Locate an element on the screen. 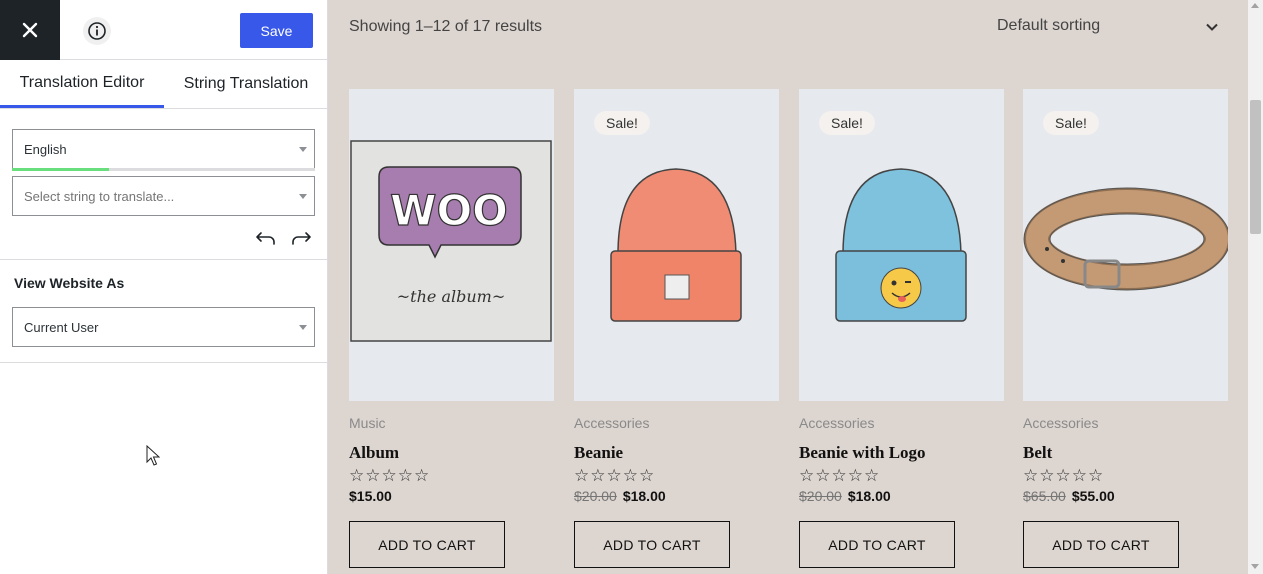  beanie-image is located at coordinates (676, 245).